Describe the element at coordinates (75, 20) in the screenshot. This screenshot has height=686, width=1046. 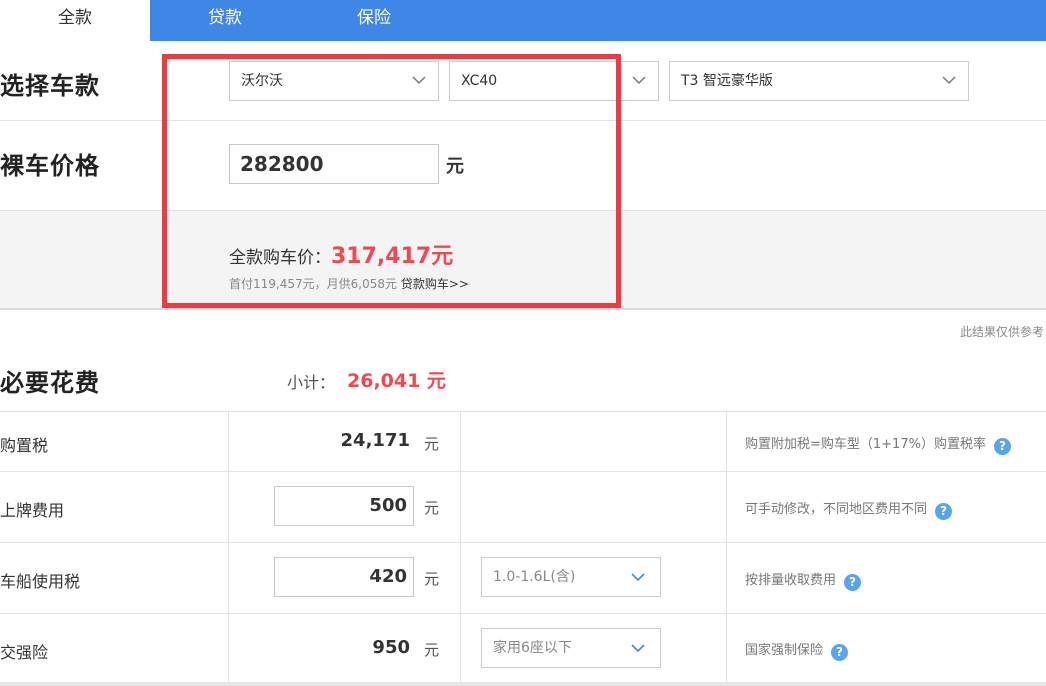
I see `tab-full-payment: 全款` at that location.